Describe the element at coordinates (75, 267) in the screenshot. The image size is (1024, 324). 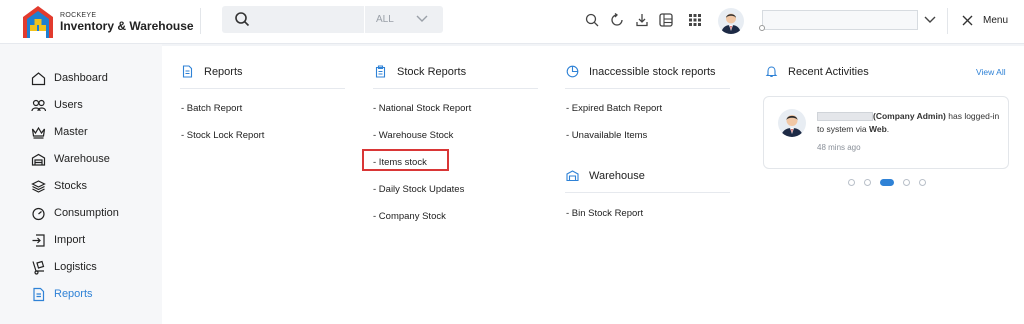
I see `sidebar-item-label: Logistics` at that location.